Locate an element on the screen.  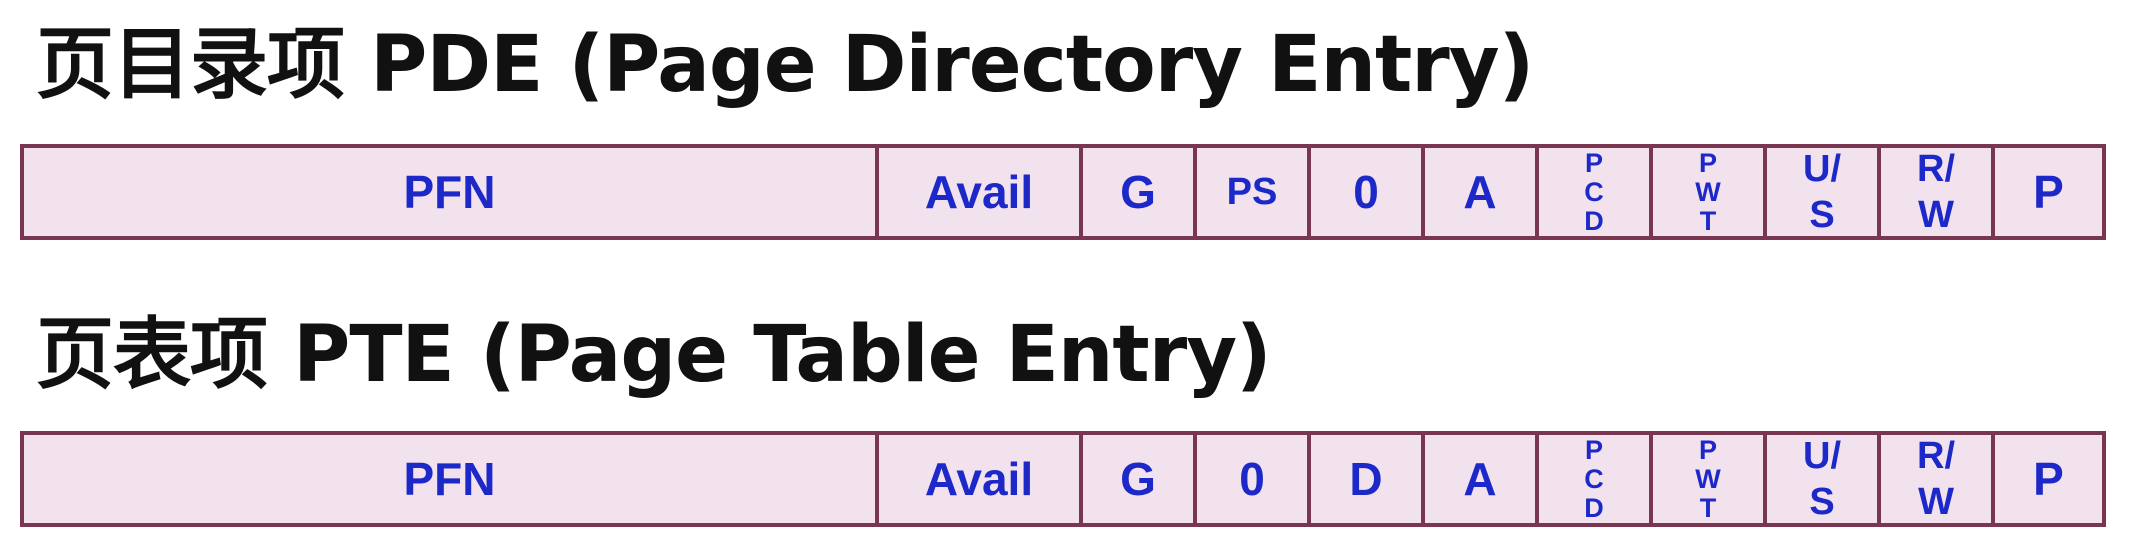
pde-field-label: PS is located at coordinates (1252, 191).